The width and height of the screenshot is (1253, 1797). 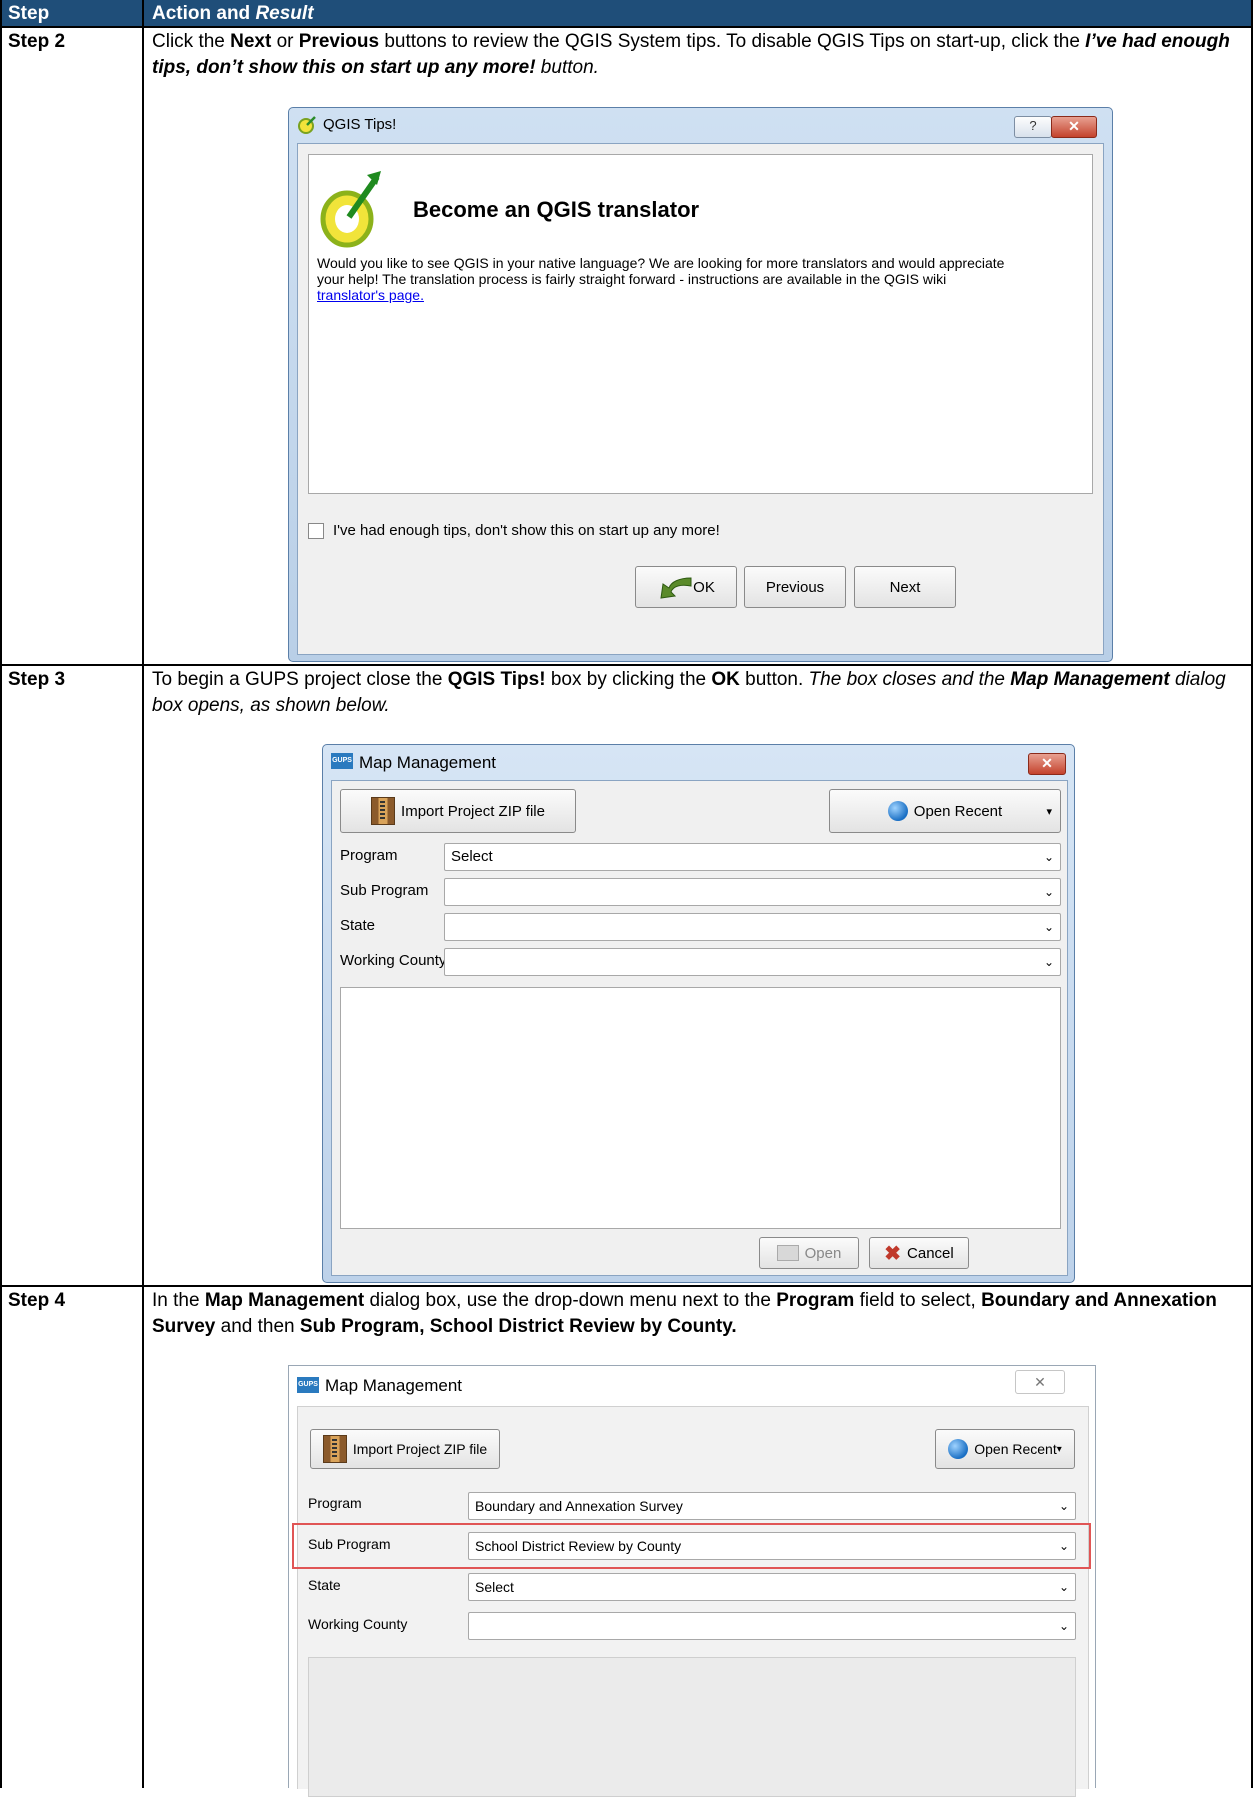 I want to click on tip-heading: Become an QGIS translator, so click(x=556, y=209).